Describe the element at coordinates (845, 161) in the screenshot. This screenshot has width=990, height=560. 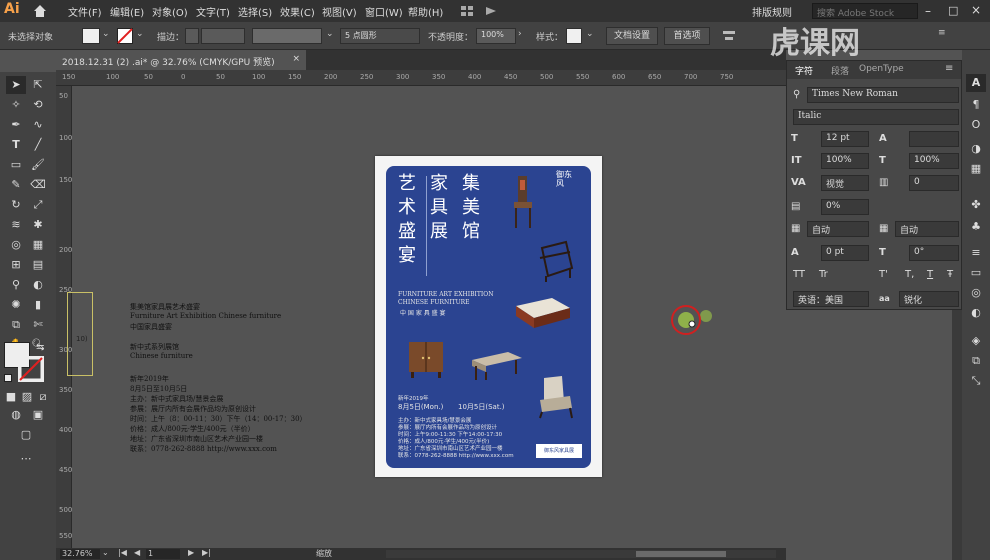
I see `vertical-scale-field: 100%` at that location.